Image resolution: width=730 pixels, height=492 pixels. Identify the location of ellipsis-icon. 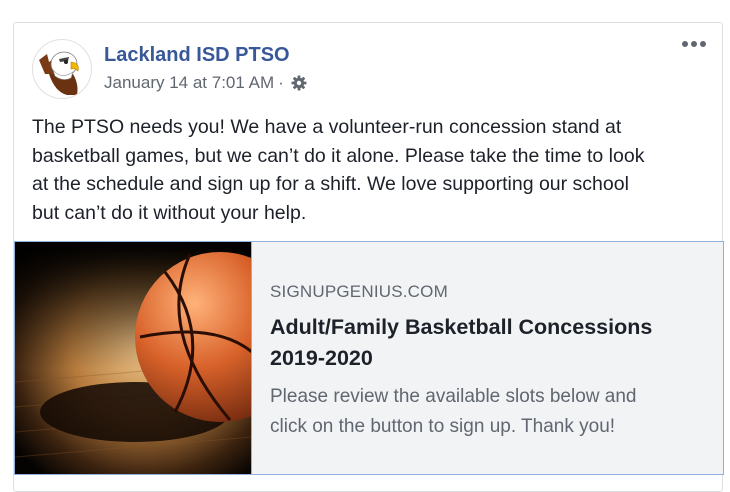
(685, 44).